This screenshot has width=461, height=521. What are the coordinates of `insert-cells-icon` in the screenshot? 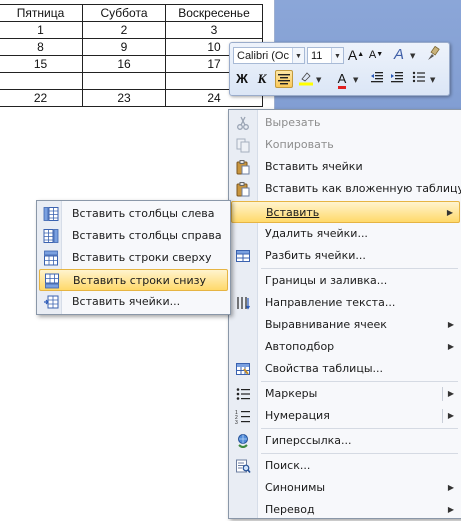 It's located at (51, 302).